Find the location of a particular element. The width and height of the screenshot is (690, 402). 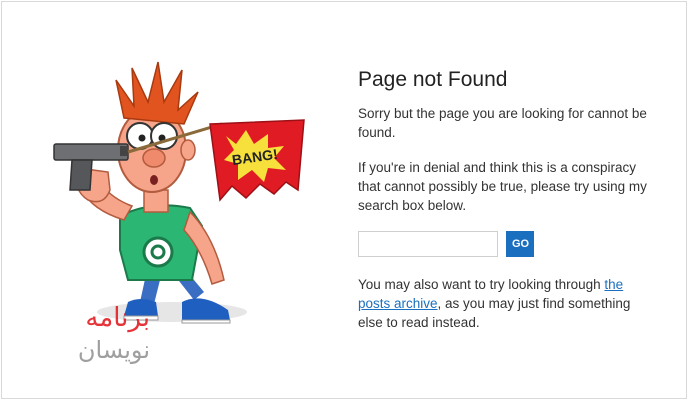

nose is located at coordinates (154, 158).